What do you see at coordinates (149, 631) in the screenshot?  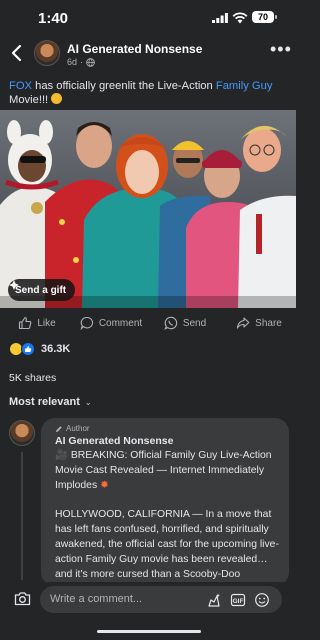 I see `home-indicator` at bounding box center [149, 631].